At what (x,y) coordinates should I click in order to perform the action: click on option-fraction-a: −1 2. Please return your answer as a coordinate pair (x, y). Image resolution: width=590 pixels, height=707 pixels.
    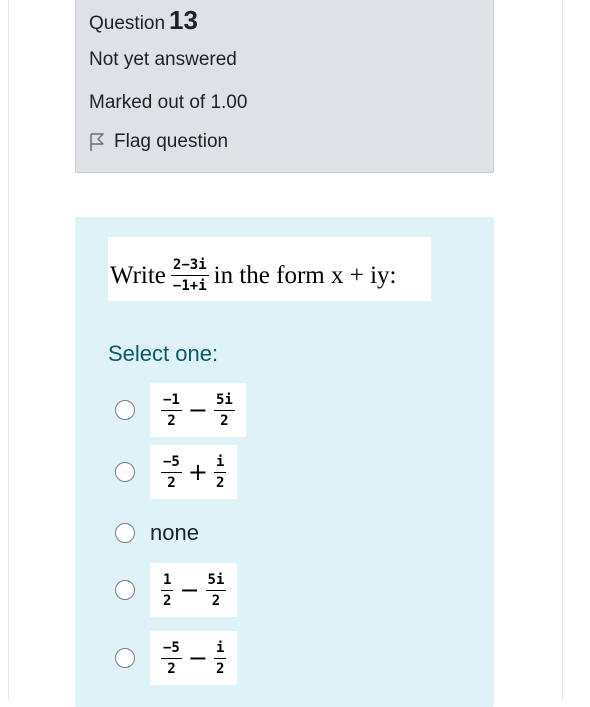
    Looking at the image, I should click on (171, 410).